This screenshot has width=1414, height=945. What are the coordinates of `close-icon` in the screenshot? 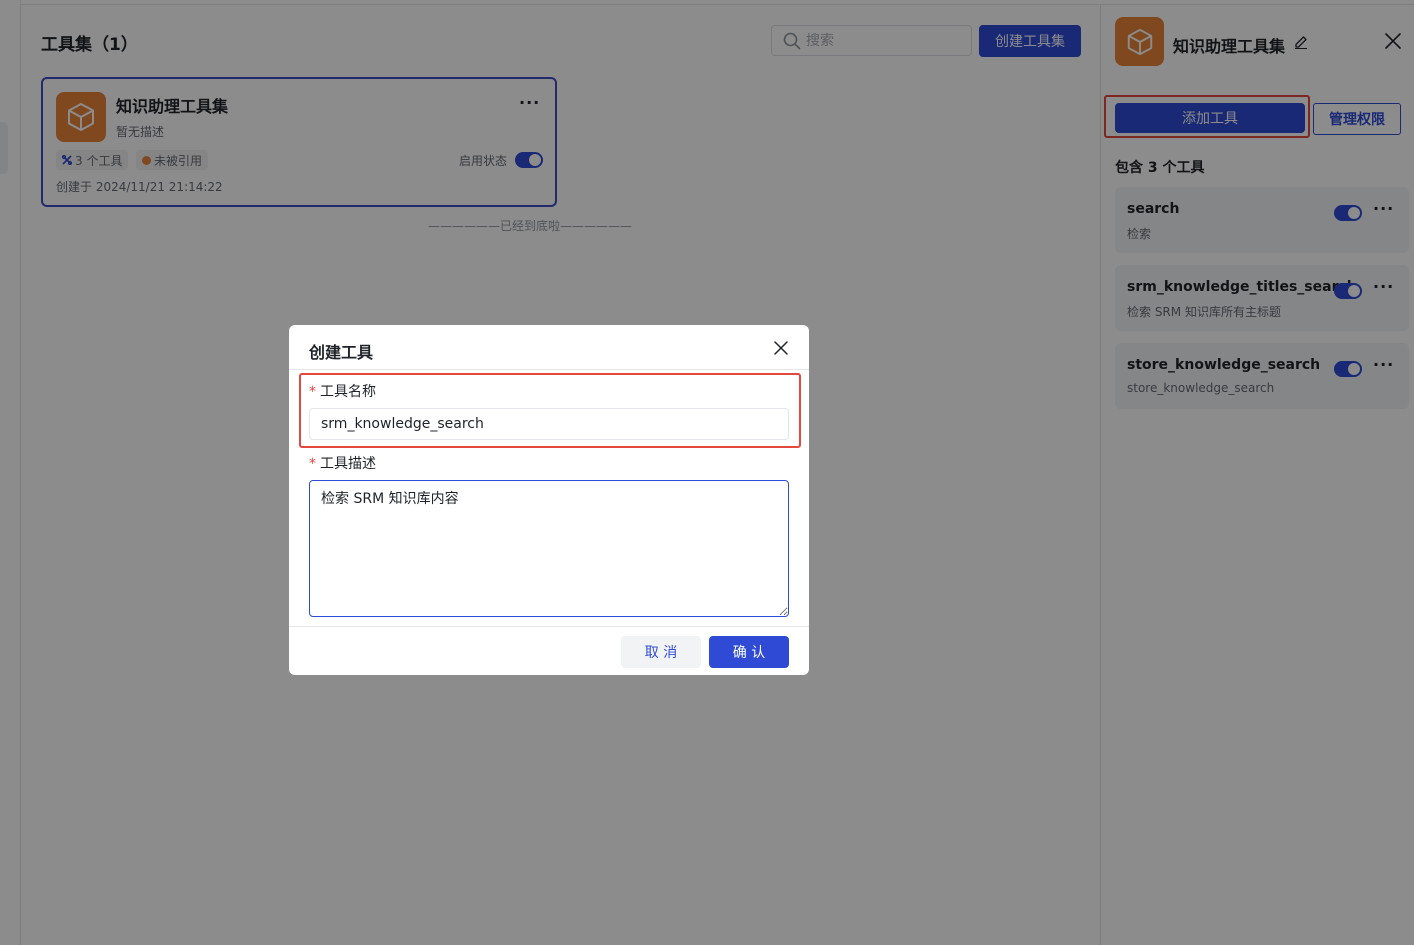 It's located at (781, 348).